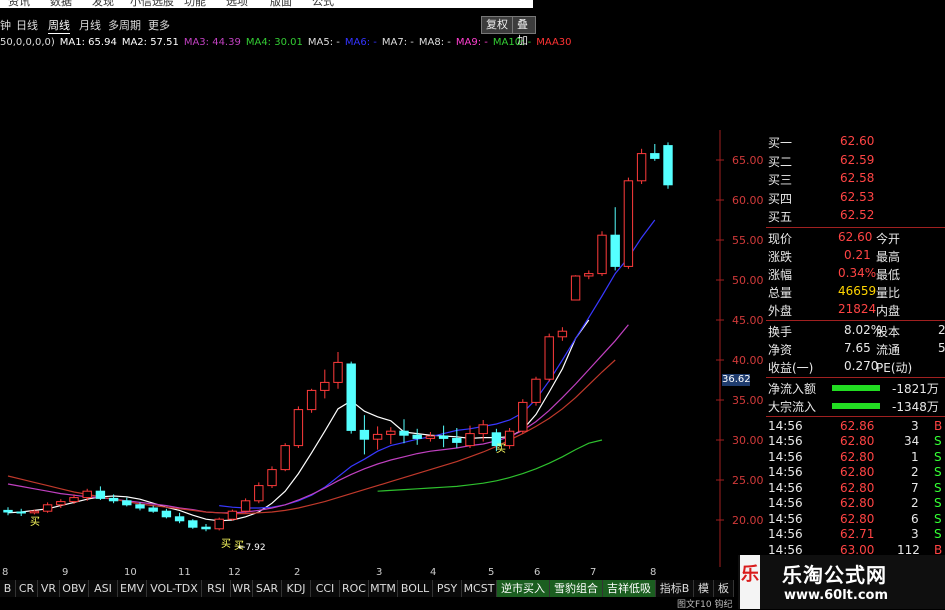  What do you see at coordinates (325, 588) in the screenshot?
I see `indicator-tab: CCI` at bounding box center [325, 588].